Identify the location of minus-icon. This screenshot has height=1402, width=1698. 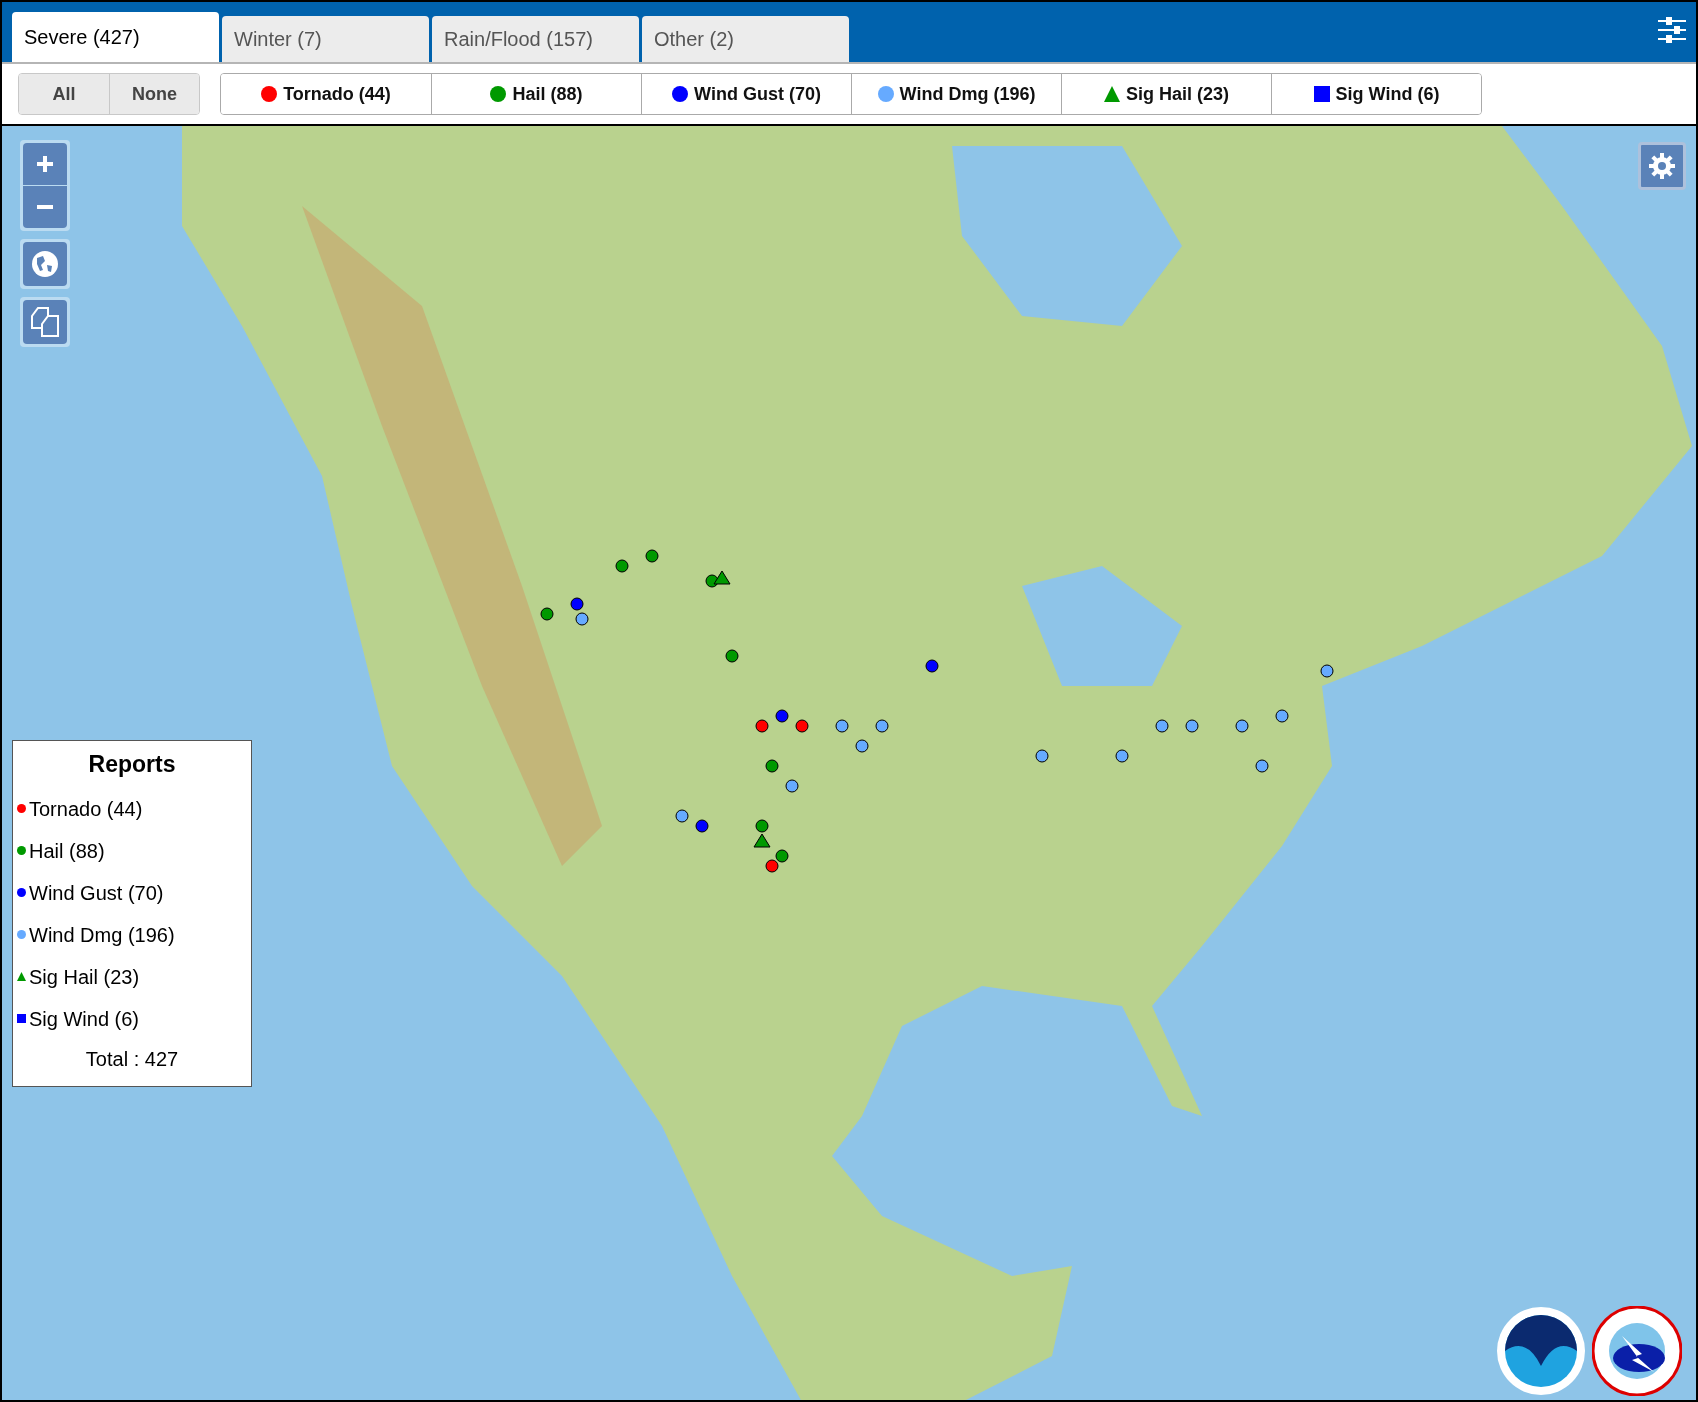
(45, 207).